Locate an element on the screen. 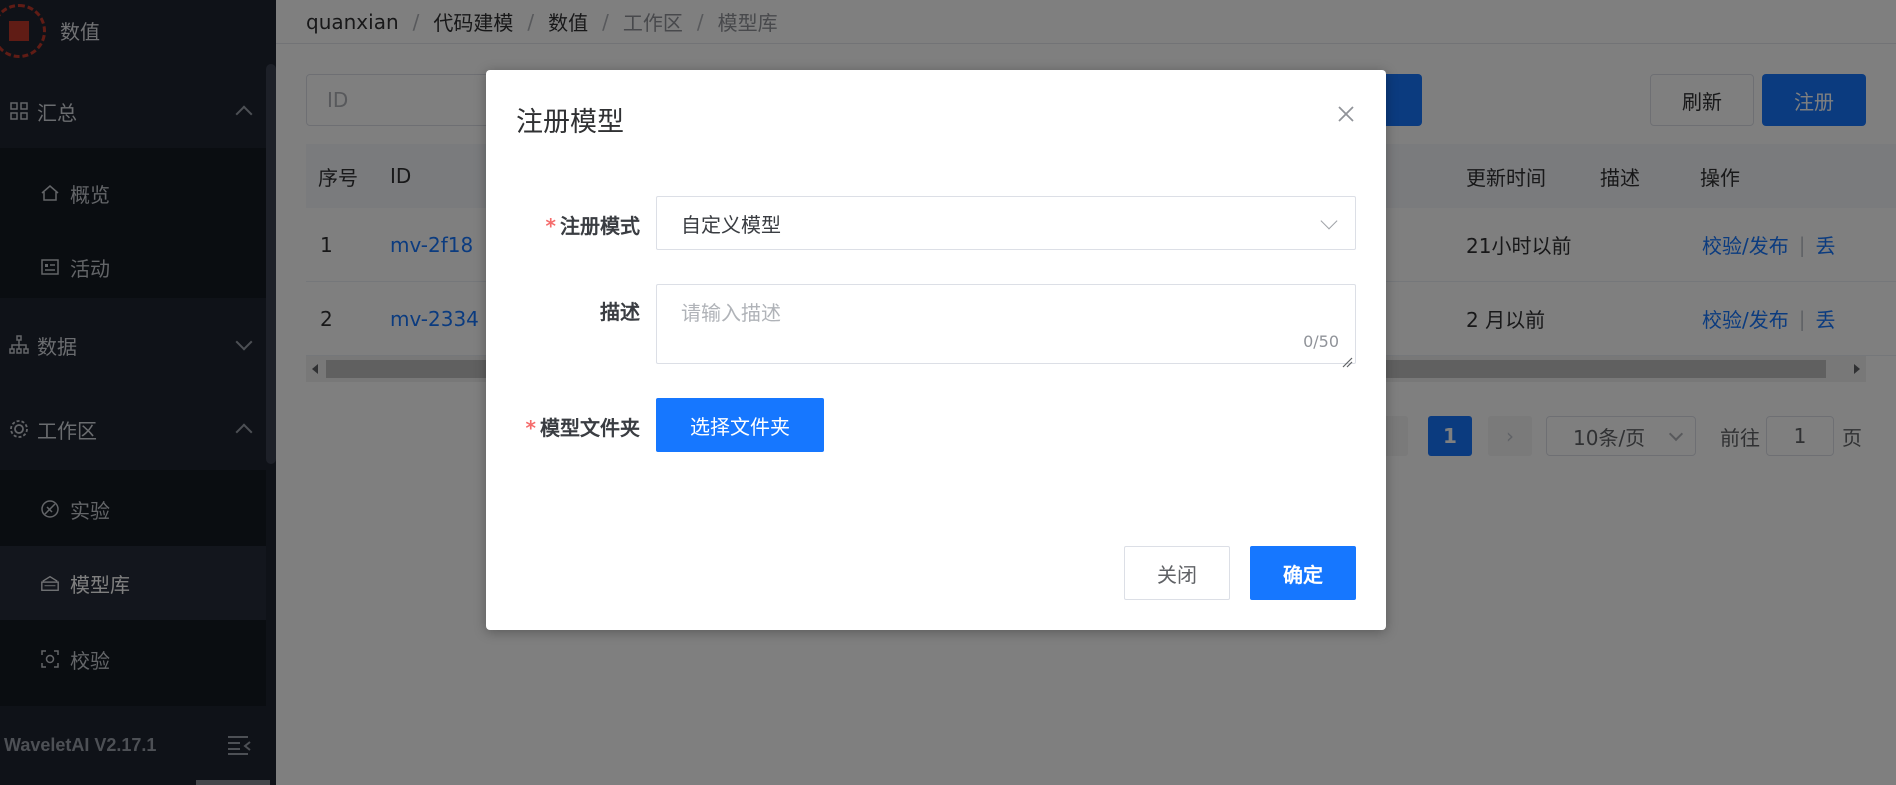  register-mode-value: 自定义模型 is located at coordinates (731, 224).